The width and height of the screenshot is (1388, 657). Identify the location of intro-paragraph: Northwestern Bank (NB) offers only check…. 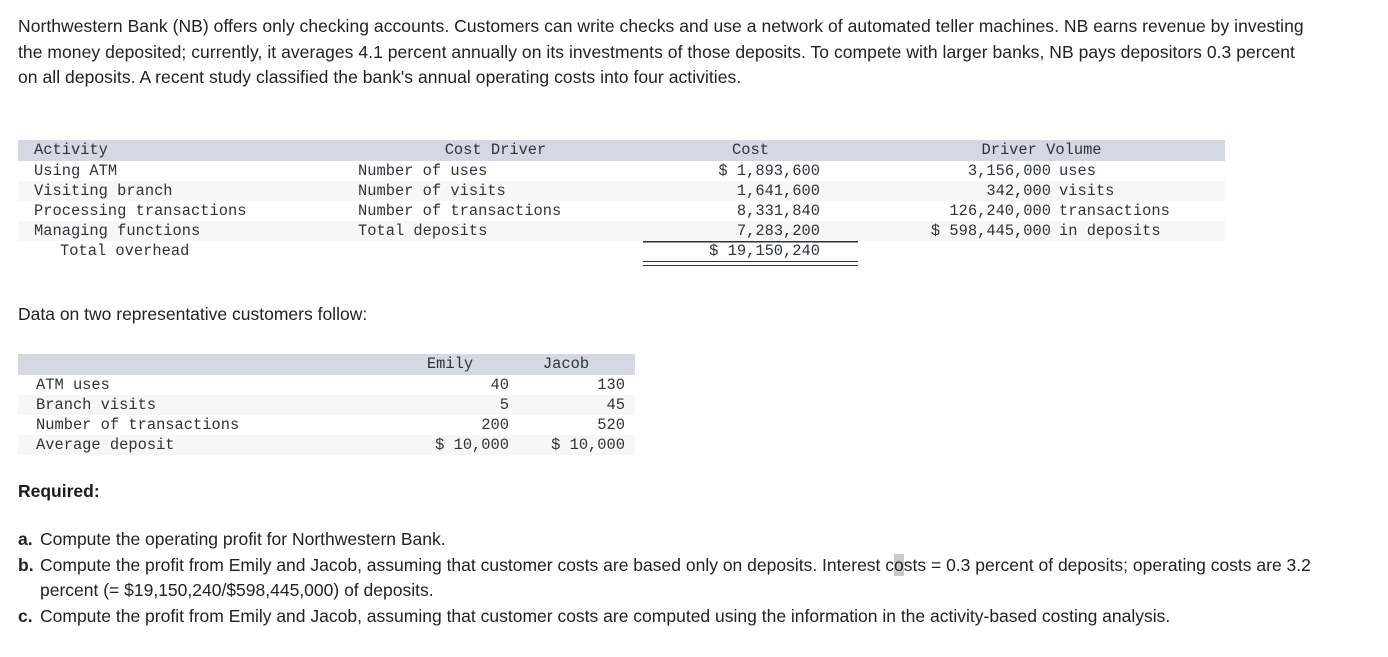
(661, 51).